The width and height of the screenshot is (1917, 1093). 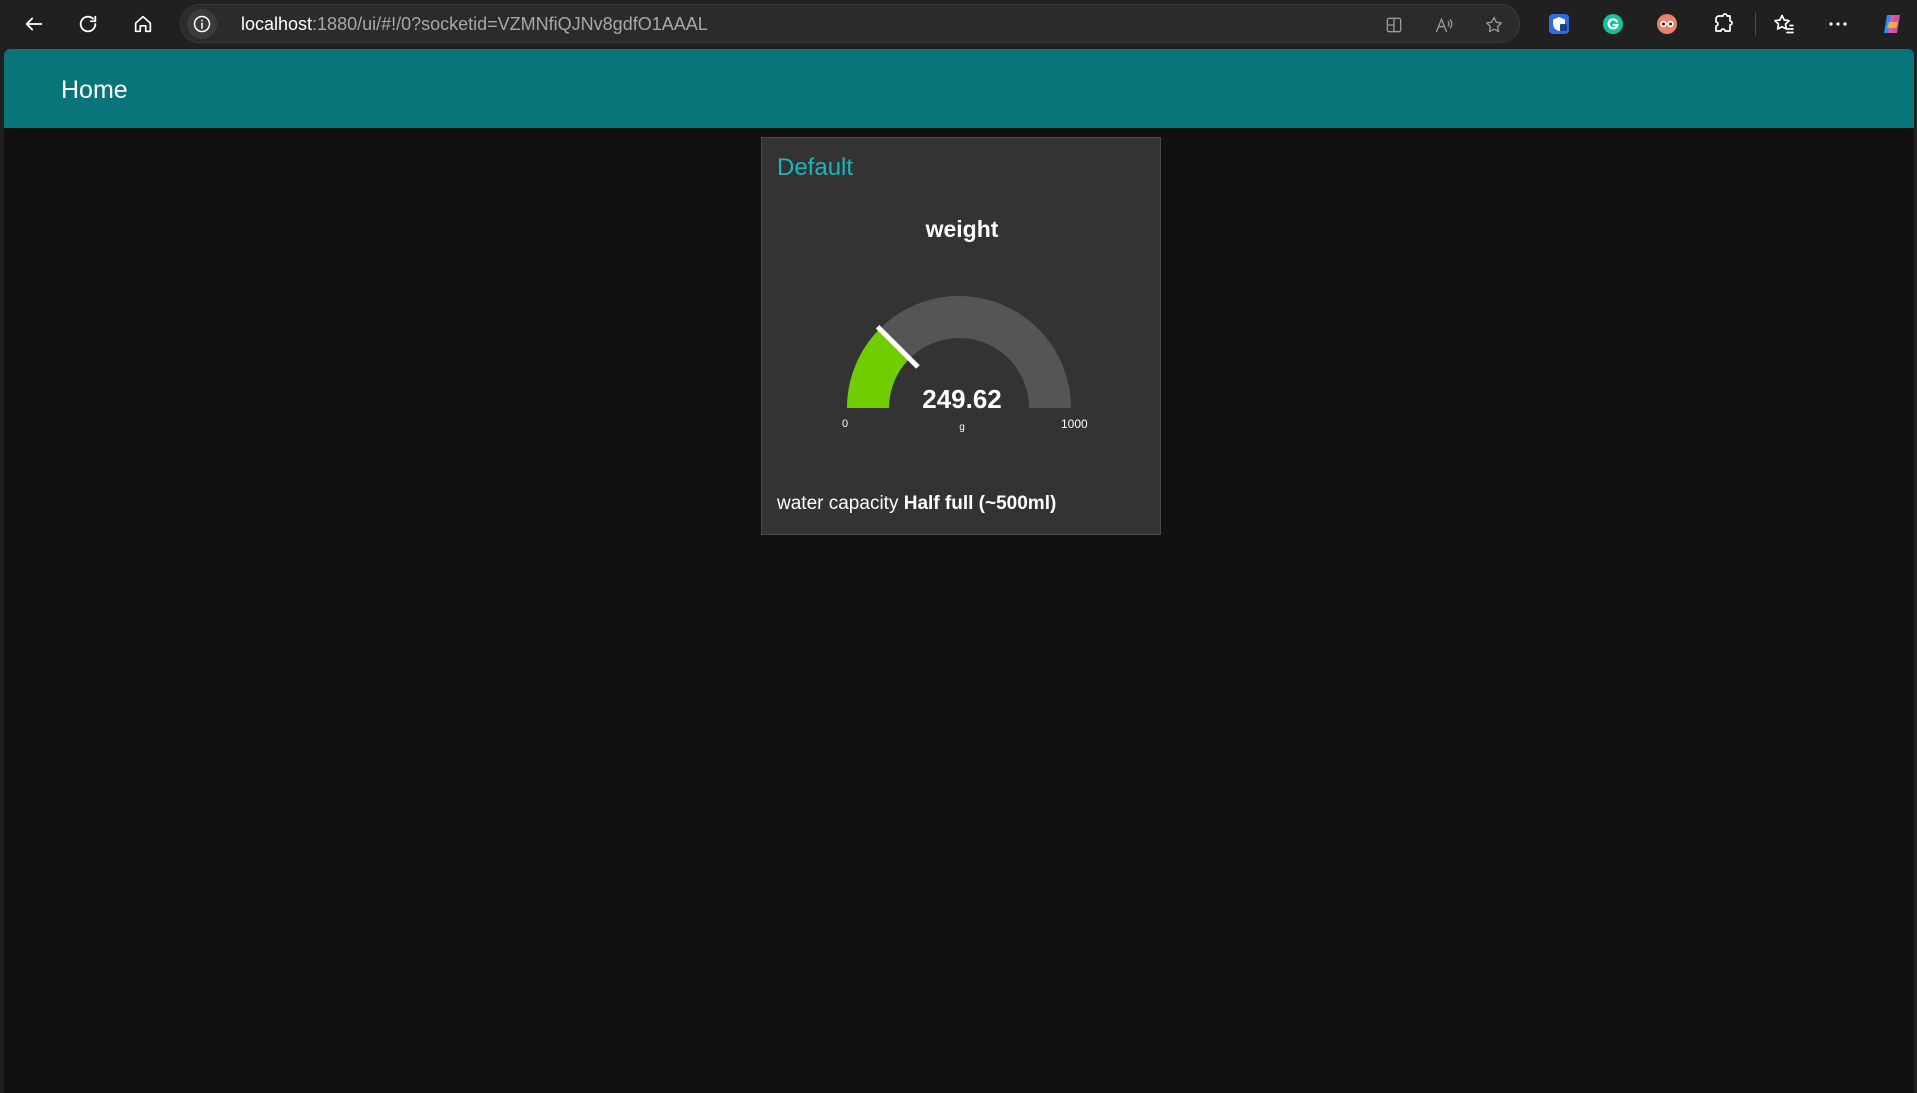 I want to click on copilot-button, so click(x=1892, y=24).